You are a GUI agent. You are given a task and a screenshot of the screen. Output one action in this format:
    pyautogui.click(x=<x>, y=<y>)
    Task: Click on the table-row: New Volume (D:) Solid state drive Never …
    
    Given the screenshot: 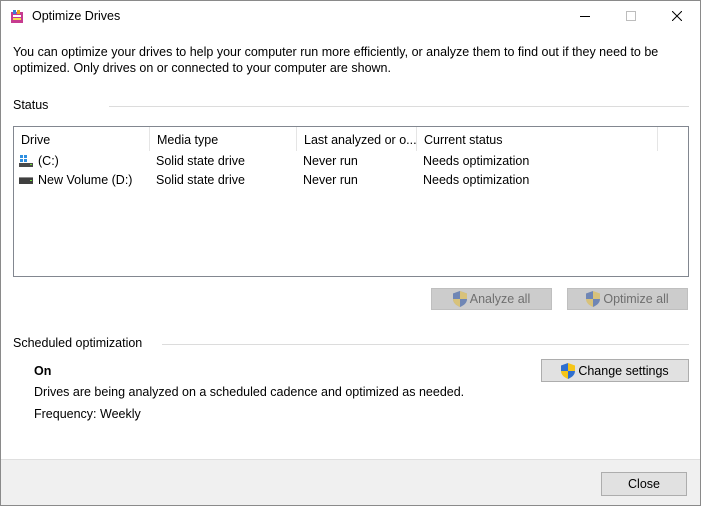 What is the action you would take?
    pyautogui.click(x=351, y=180)
    